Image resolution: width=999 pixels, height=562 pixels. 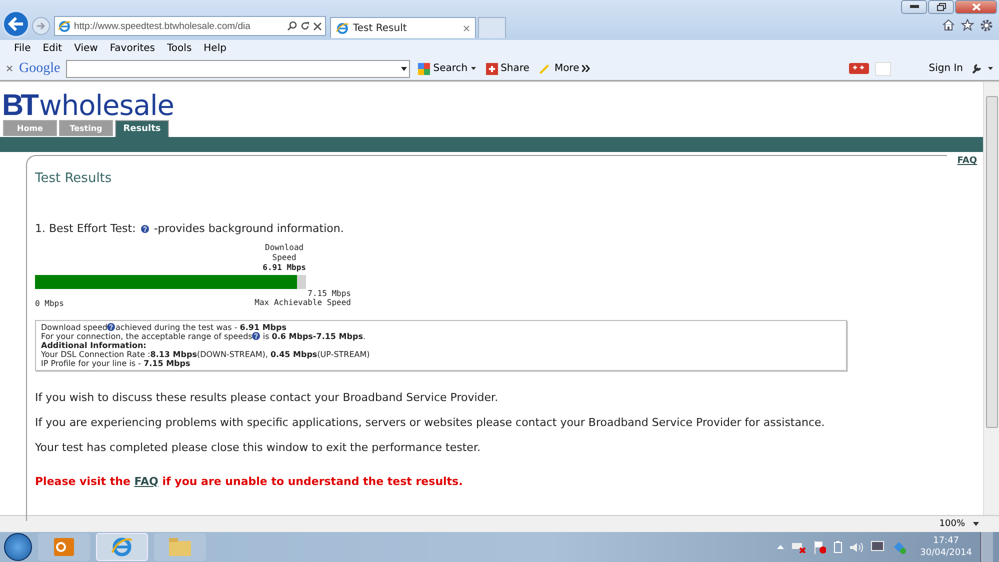 I want to click on browser-tab: Test Result, so click(x=403, y=27).